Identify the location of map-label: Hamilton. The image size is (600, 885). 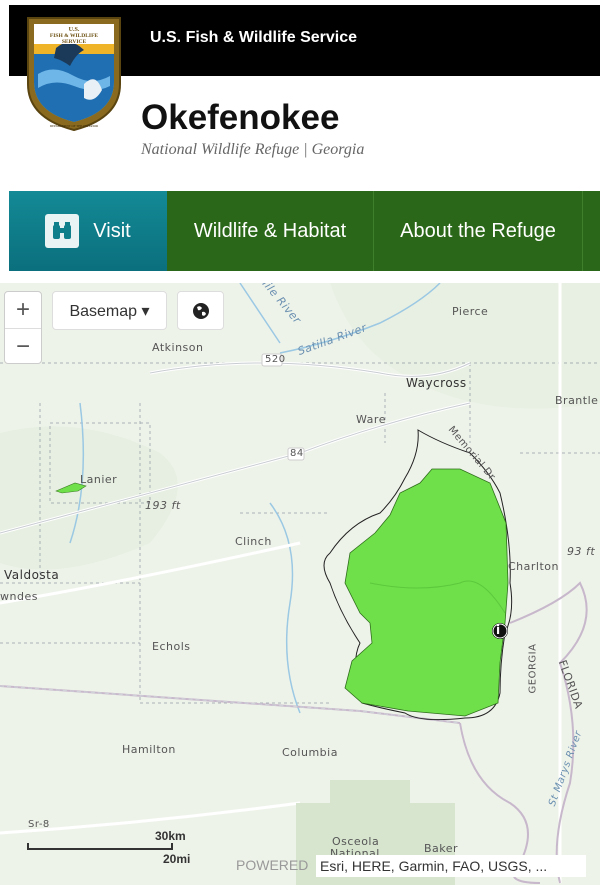
(149, 749).